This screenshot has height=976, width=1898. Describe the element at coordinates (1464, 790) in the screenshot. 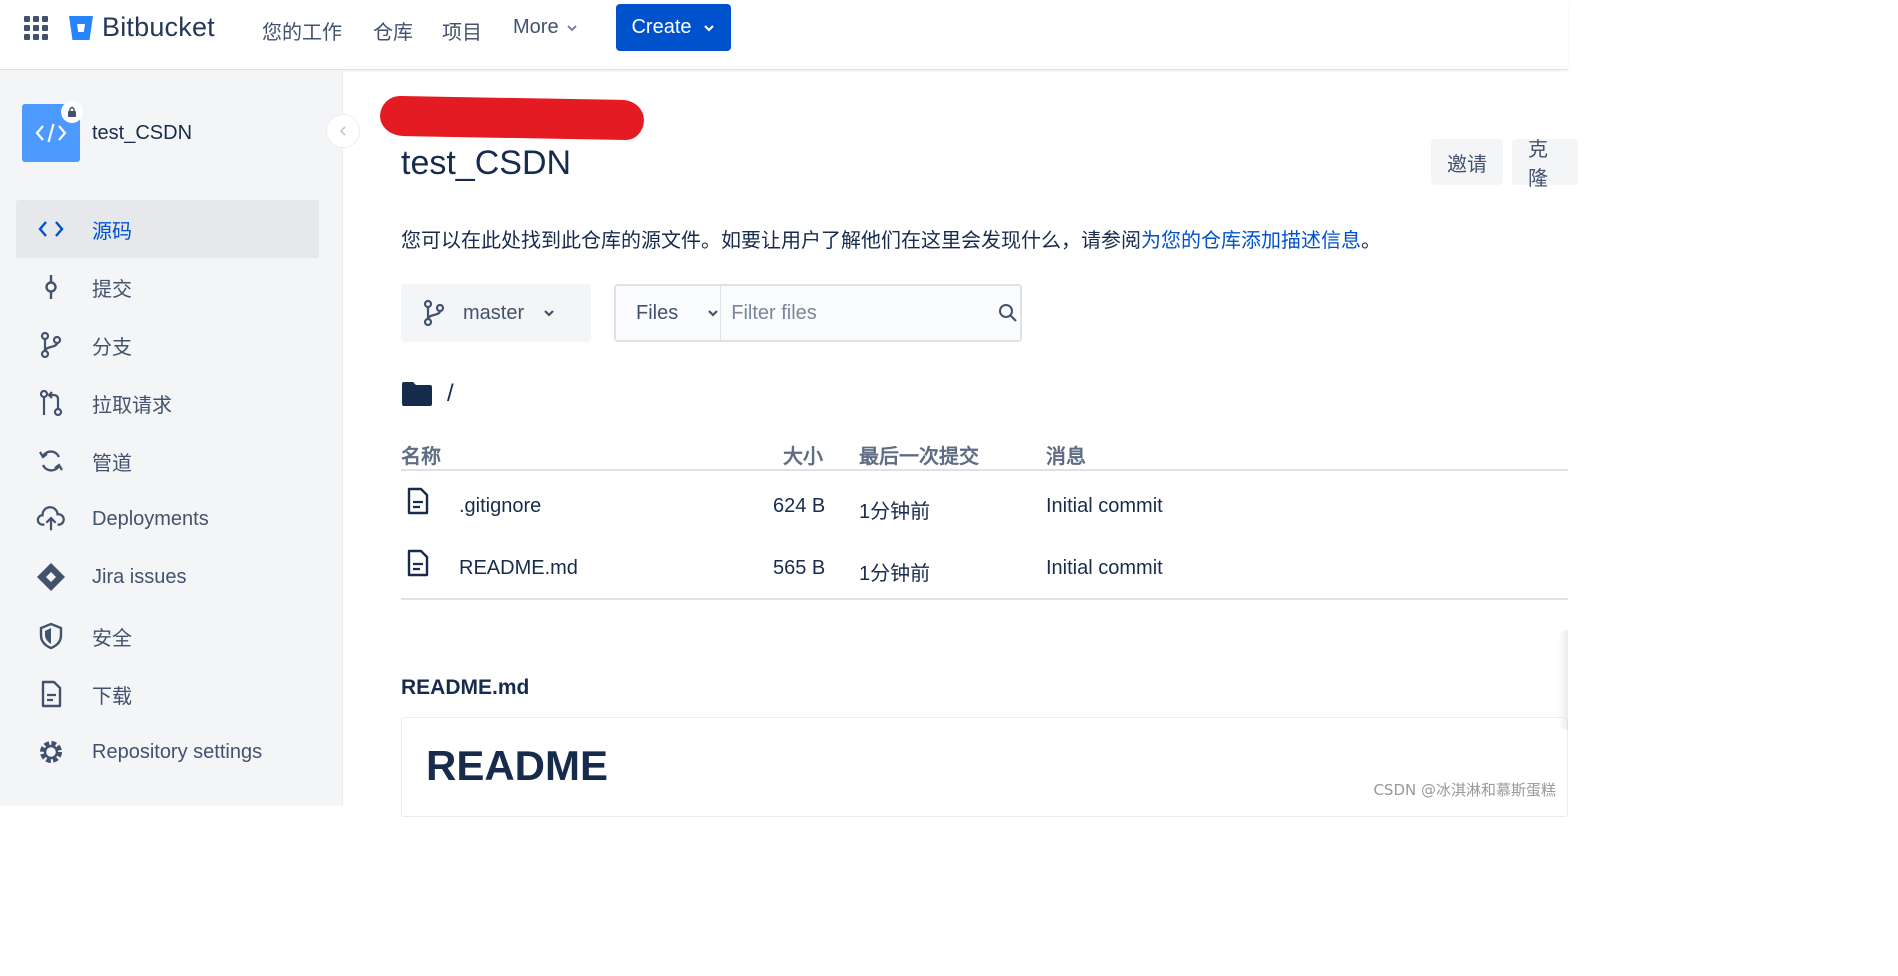

I see `watermark: CSDN @冰淇淋和慕斯蛋糕` at that location.